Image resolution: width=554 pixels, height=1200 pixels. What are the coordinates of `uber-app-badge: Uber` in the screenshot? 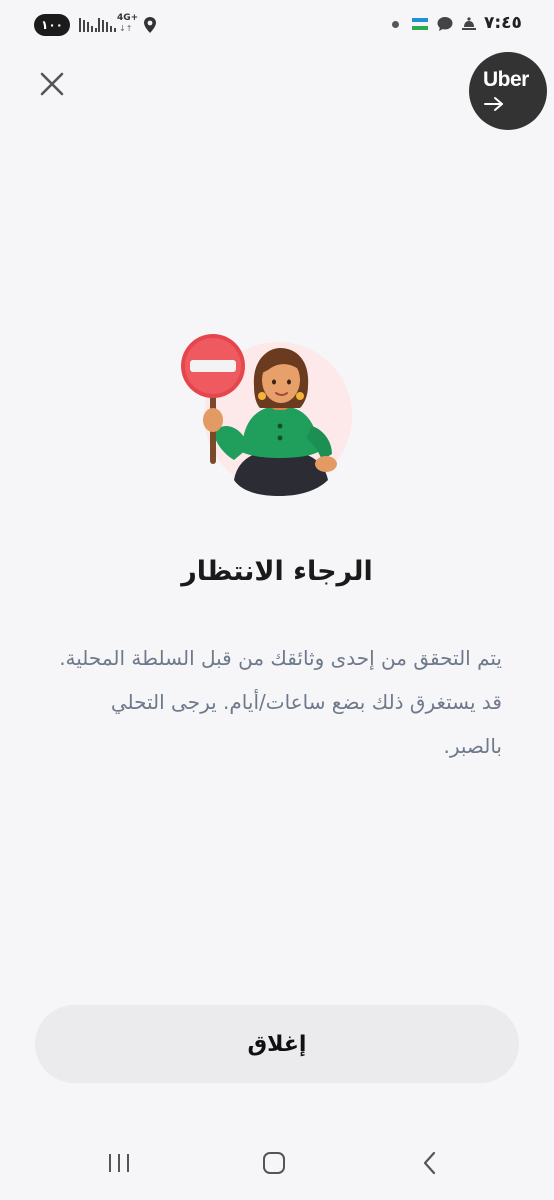 It's located at (508, 91).